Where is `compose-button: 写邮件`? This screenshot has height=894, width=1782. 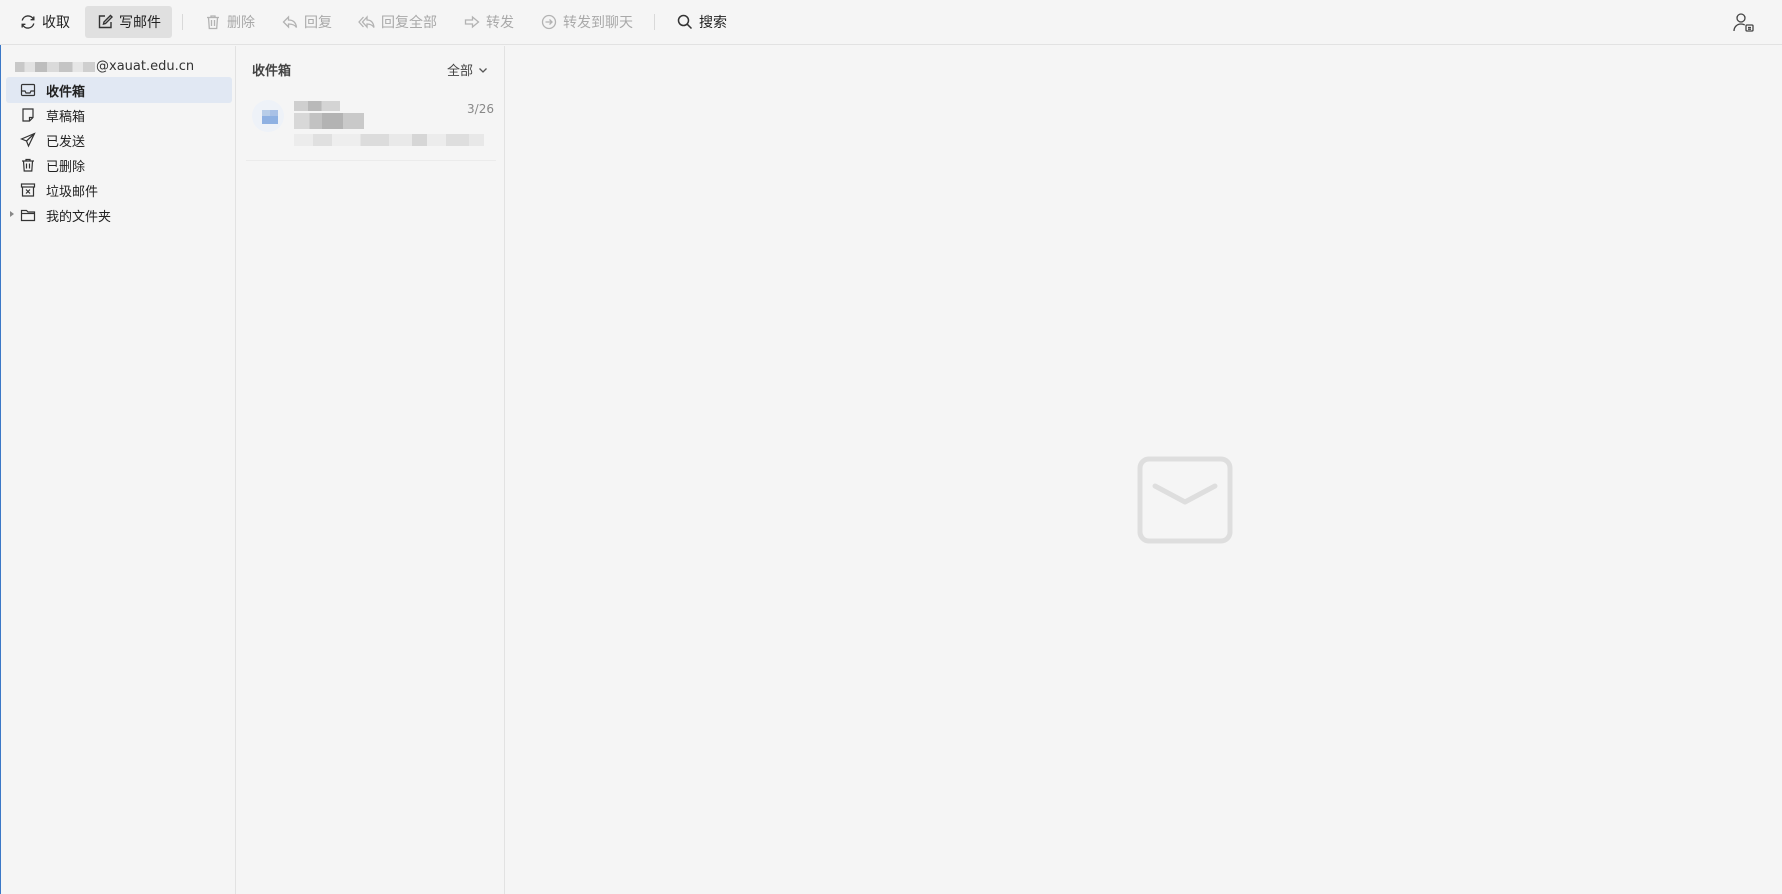
compose-button: 写邮件 is located at coordinates (128, 22).